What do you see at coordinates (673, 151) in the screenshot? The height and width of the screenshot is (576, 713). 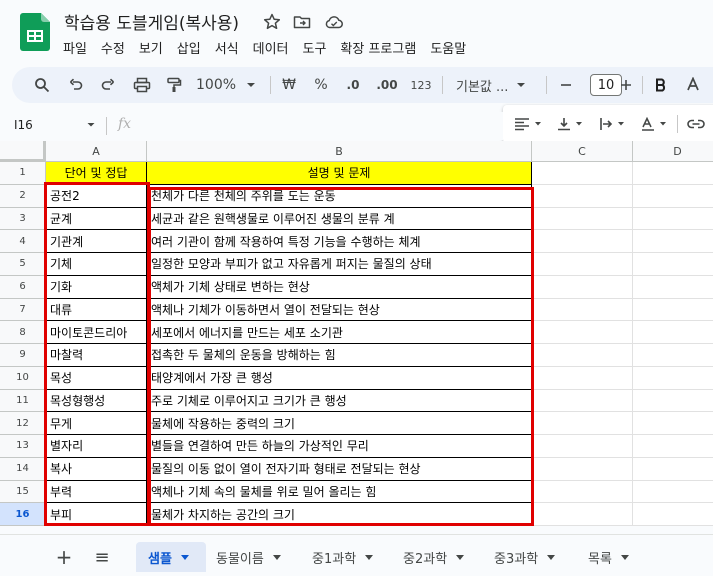 I see `column-header-d: D` at bounding box center [673, 151].